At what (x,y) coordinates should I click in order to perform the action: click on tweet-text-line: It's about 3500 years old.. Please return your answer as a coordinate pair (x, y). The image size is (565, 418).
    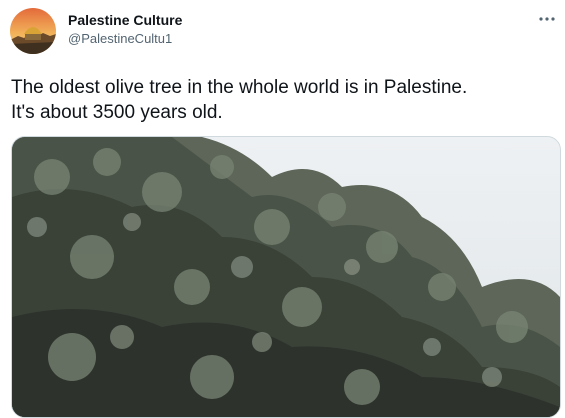
    Looking at the image, I should click on (117, 112).